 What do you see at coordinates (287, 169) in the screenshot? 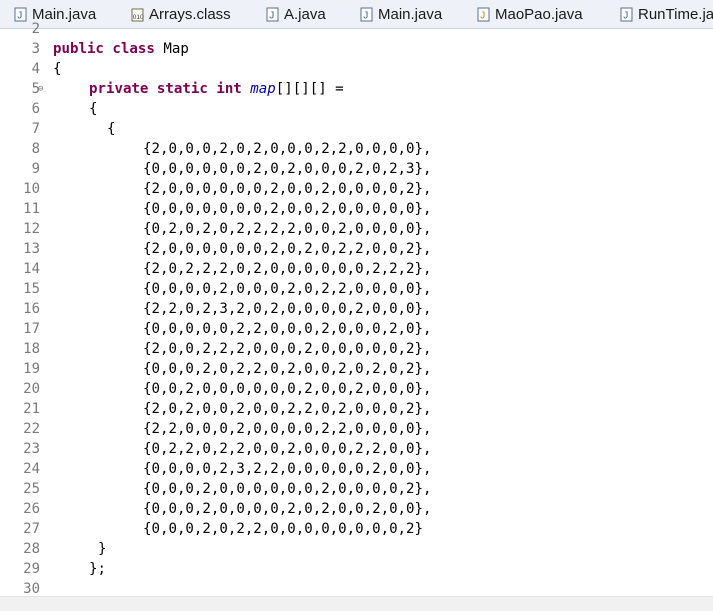
I see `array-row-line: {0,0,0,0,0,0,2,0,2,0,0,0,2,0,2,3},` at bounding box center [287, 169].